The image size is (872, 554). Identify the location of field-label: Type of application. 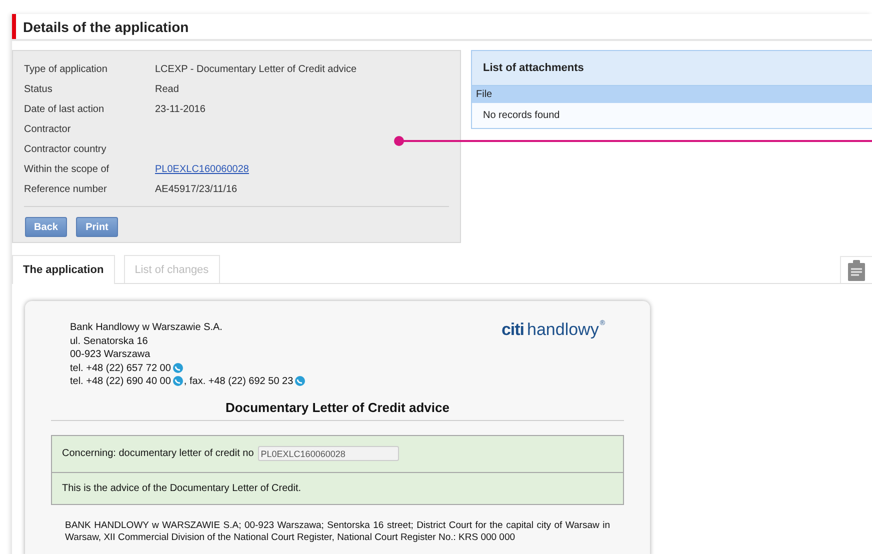
(66, 69).